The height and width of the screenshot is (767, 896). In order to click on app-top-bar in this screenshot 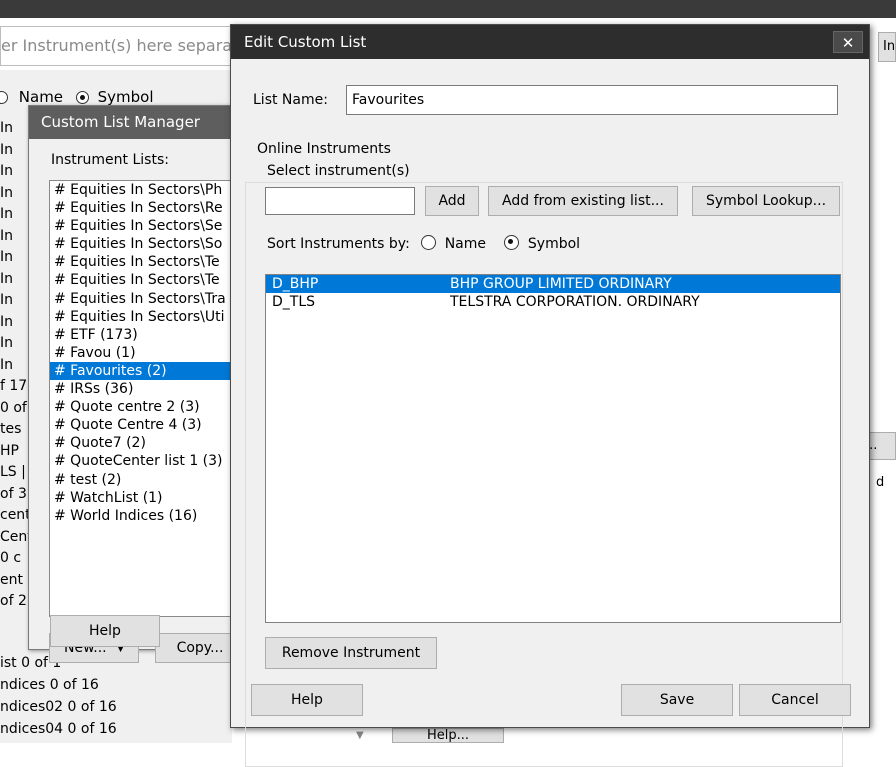, I will do `click(448, 9)`.